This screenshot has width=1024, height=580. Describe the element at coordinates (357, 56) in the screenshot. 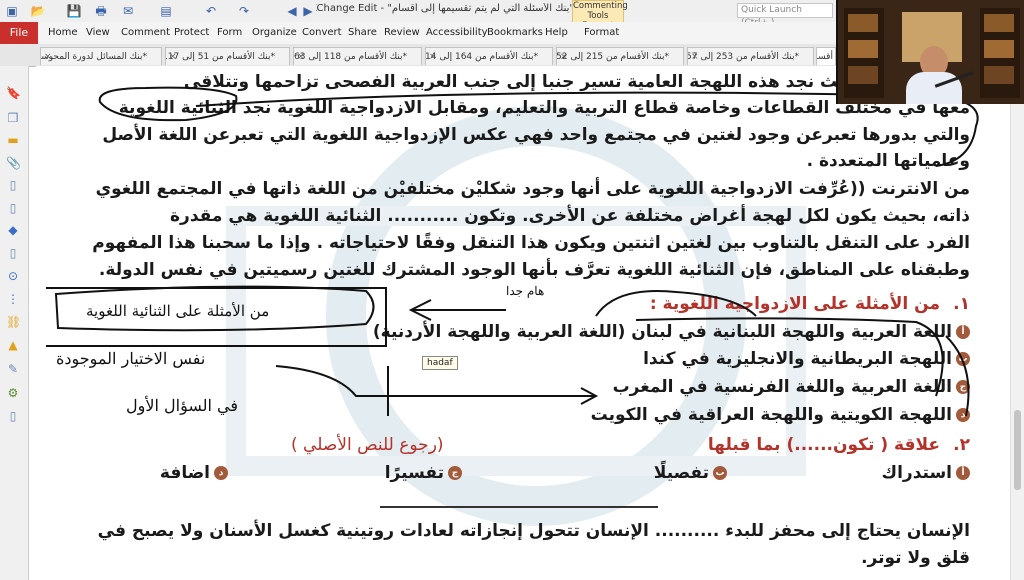

I see `document-tab: ×*بنك الأقسام من 118 إلى 163` at that location.